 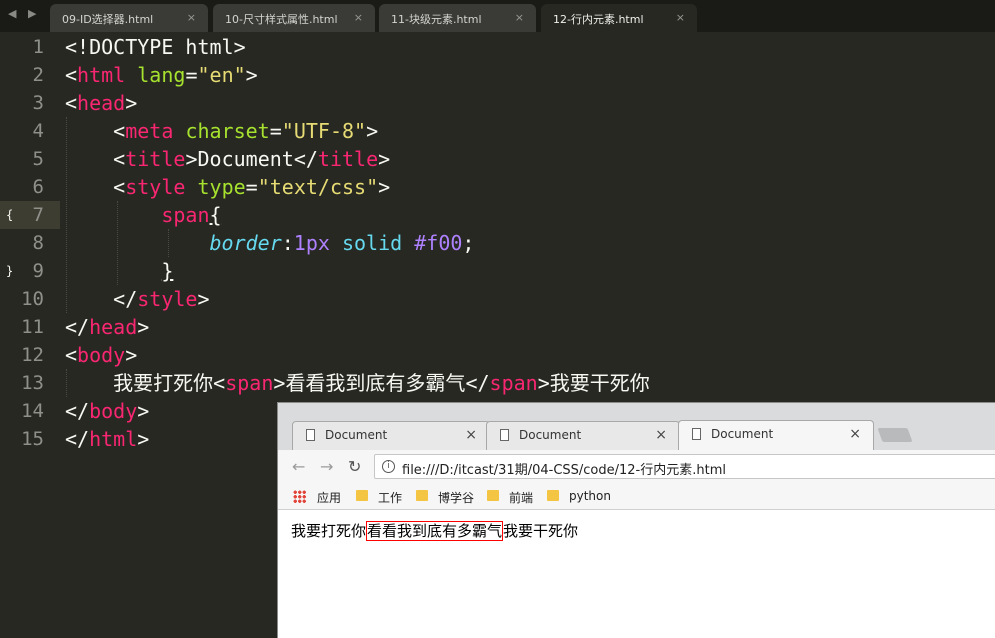 I want to click on editor-tab-4-active: 12-行内元素.html ×, so click(x=619, y=18).